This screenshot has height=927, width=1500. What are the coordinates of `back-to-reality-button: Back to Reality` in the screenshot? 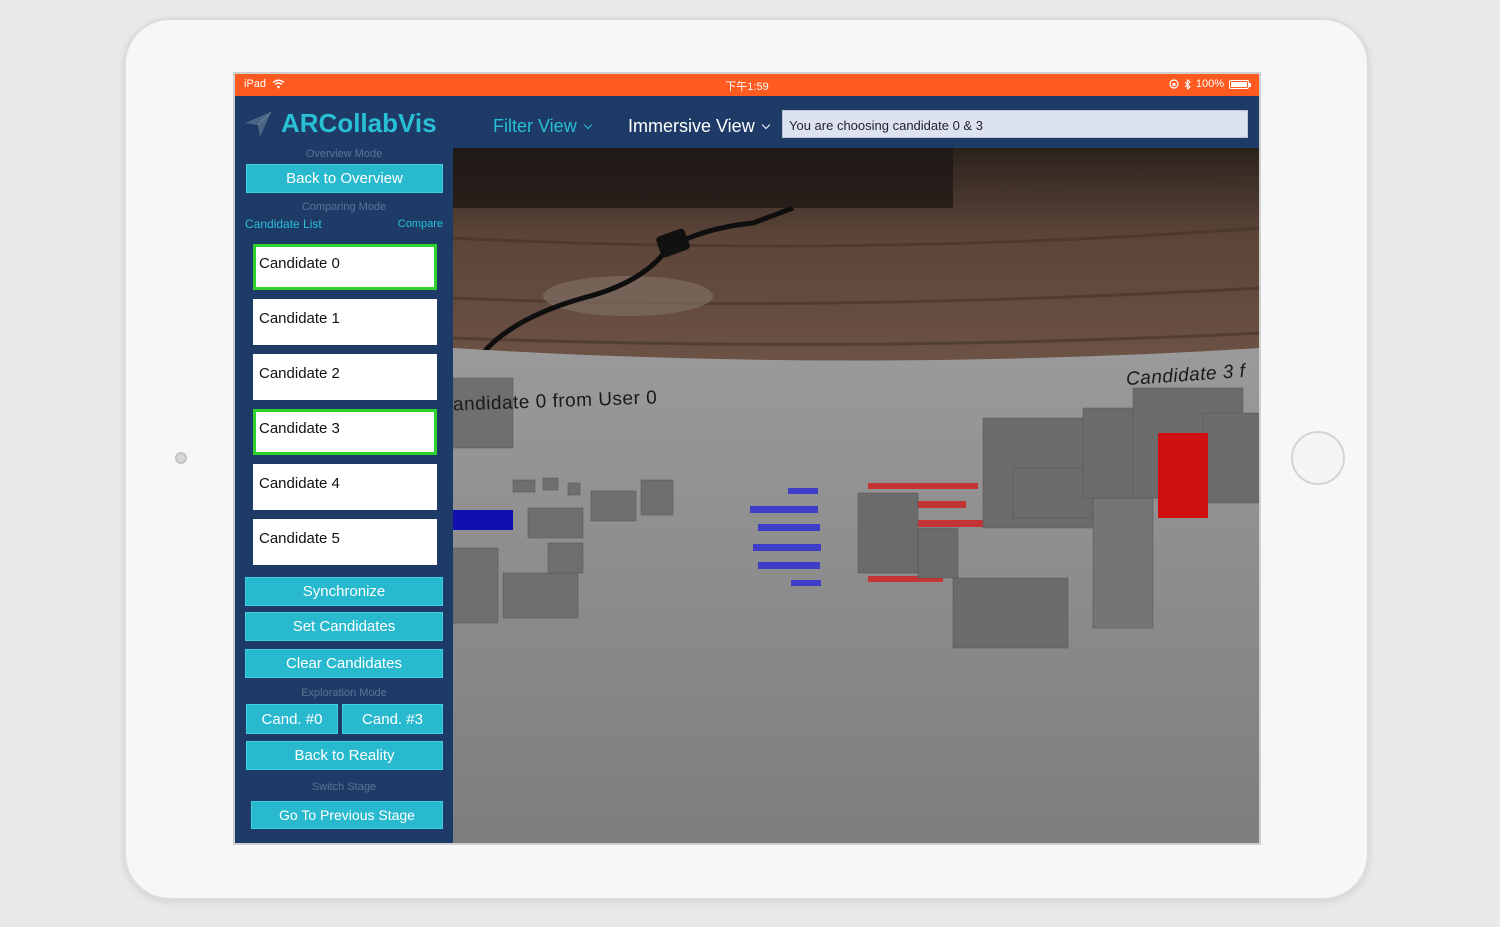 It's located at (344, 755).